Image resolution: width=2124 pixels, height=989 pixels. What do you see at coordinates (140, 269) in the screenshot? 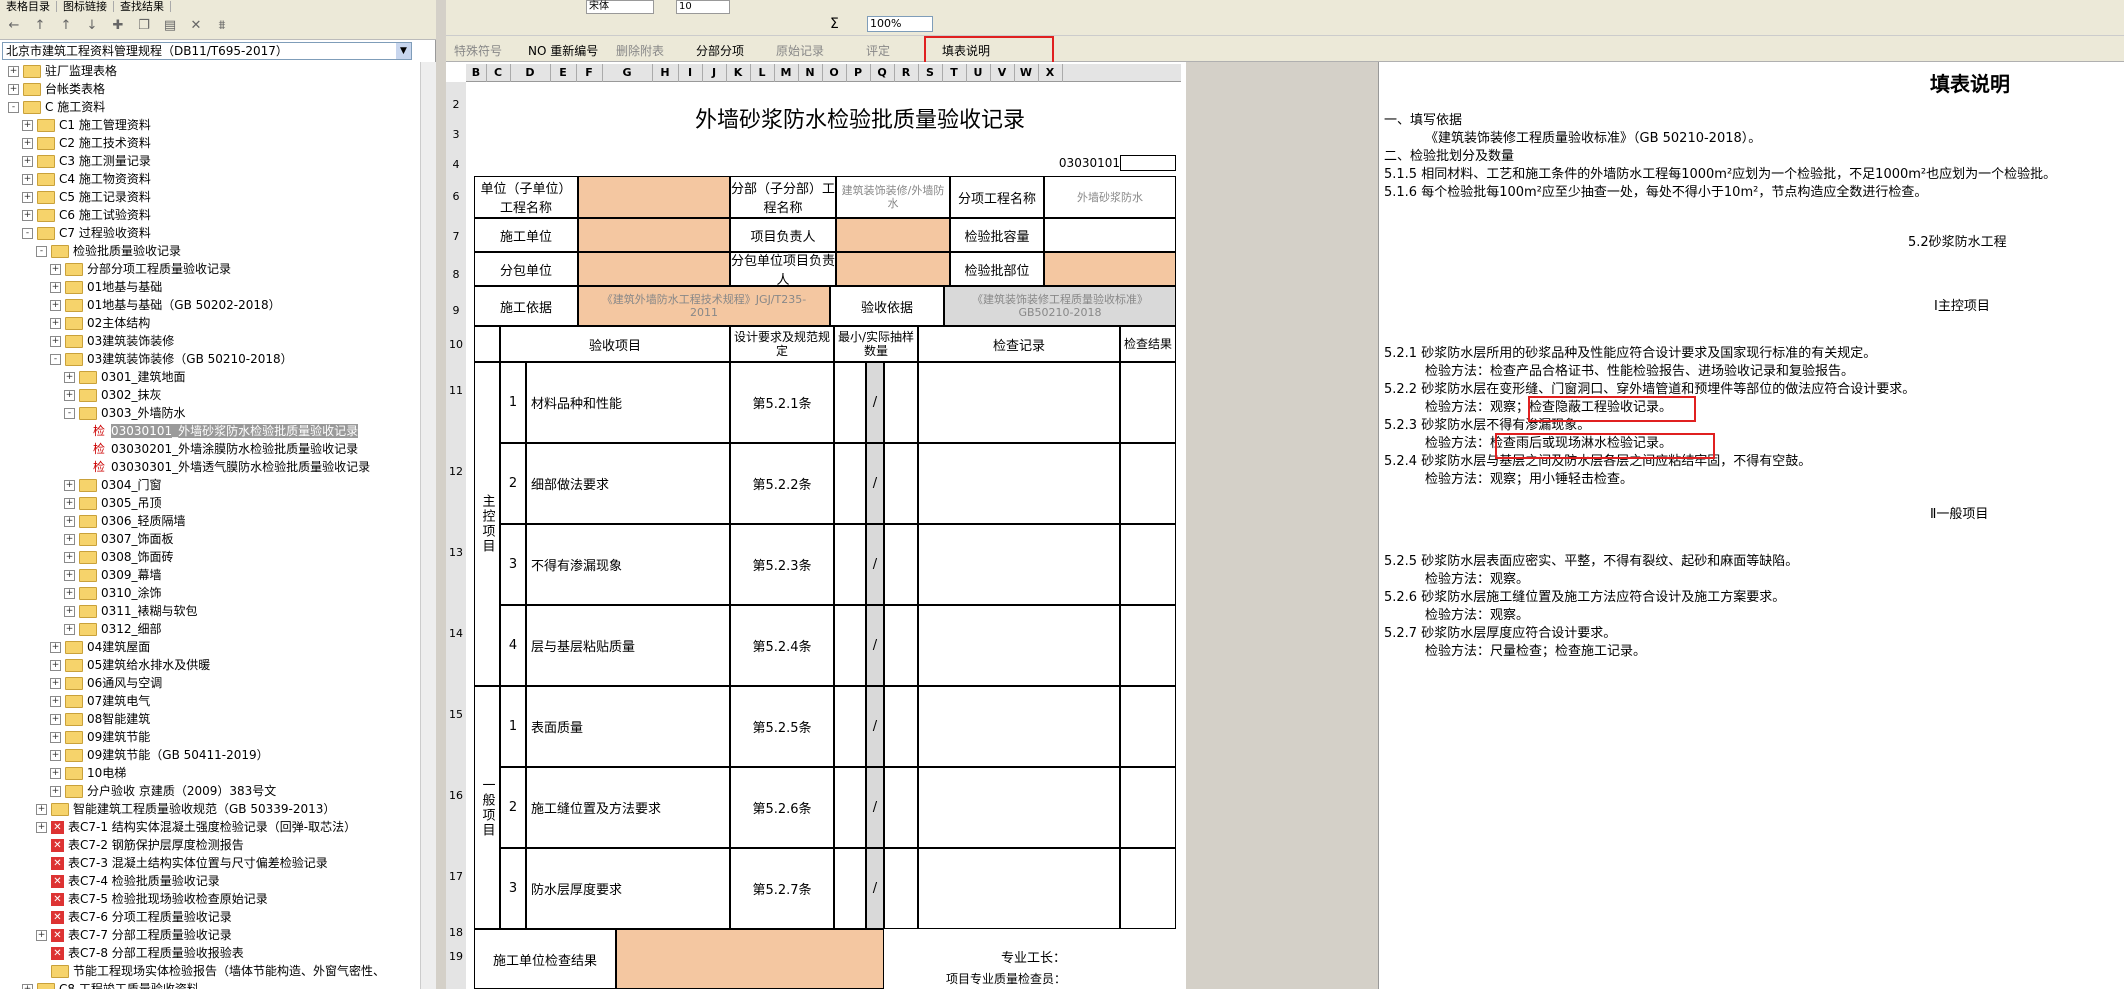
I see `tree-item: + 分部分项工程质量验收记录` at bounding box center [140, 269].